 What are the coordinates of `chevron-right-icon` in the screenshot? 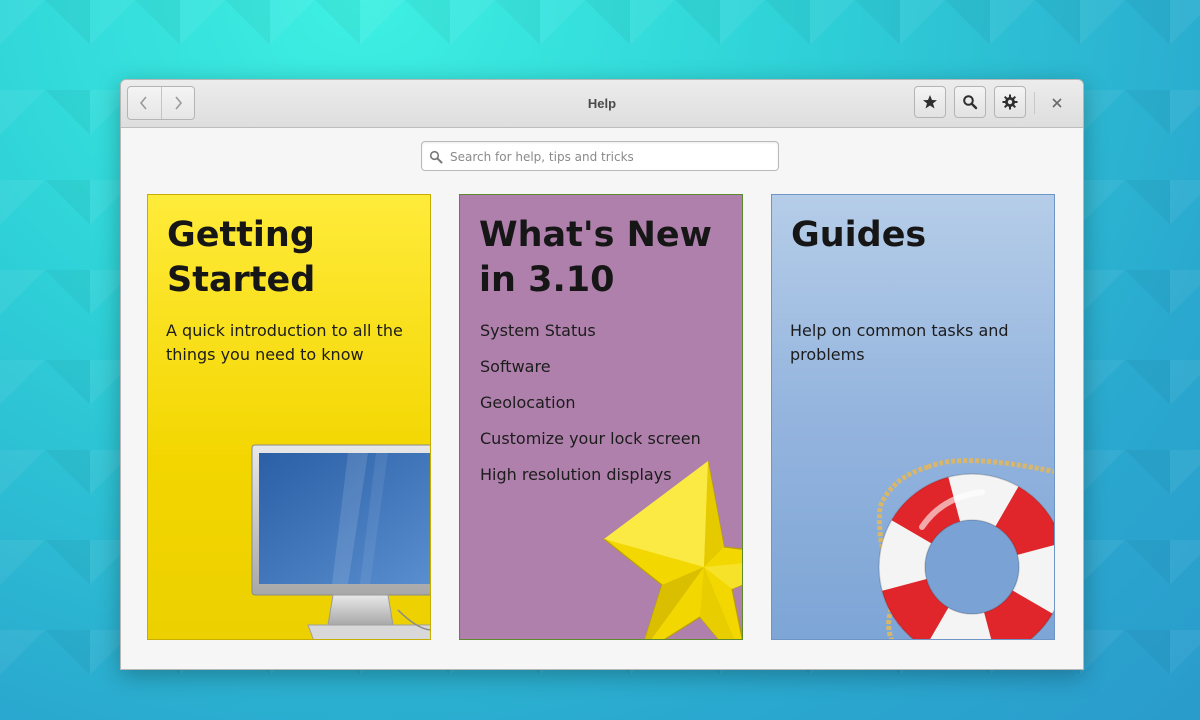 It's located at (178, 103).